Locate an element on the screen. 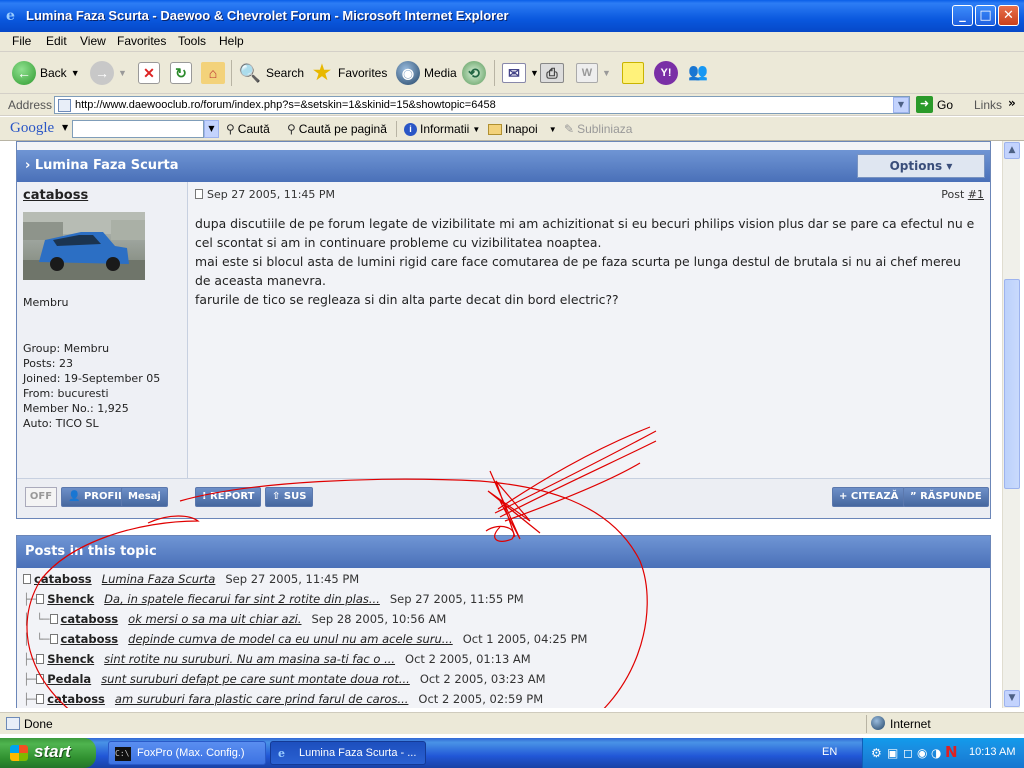  forward-button: → ▼ is located at coordinates (108, 73).